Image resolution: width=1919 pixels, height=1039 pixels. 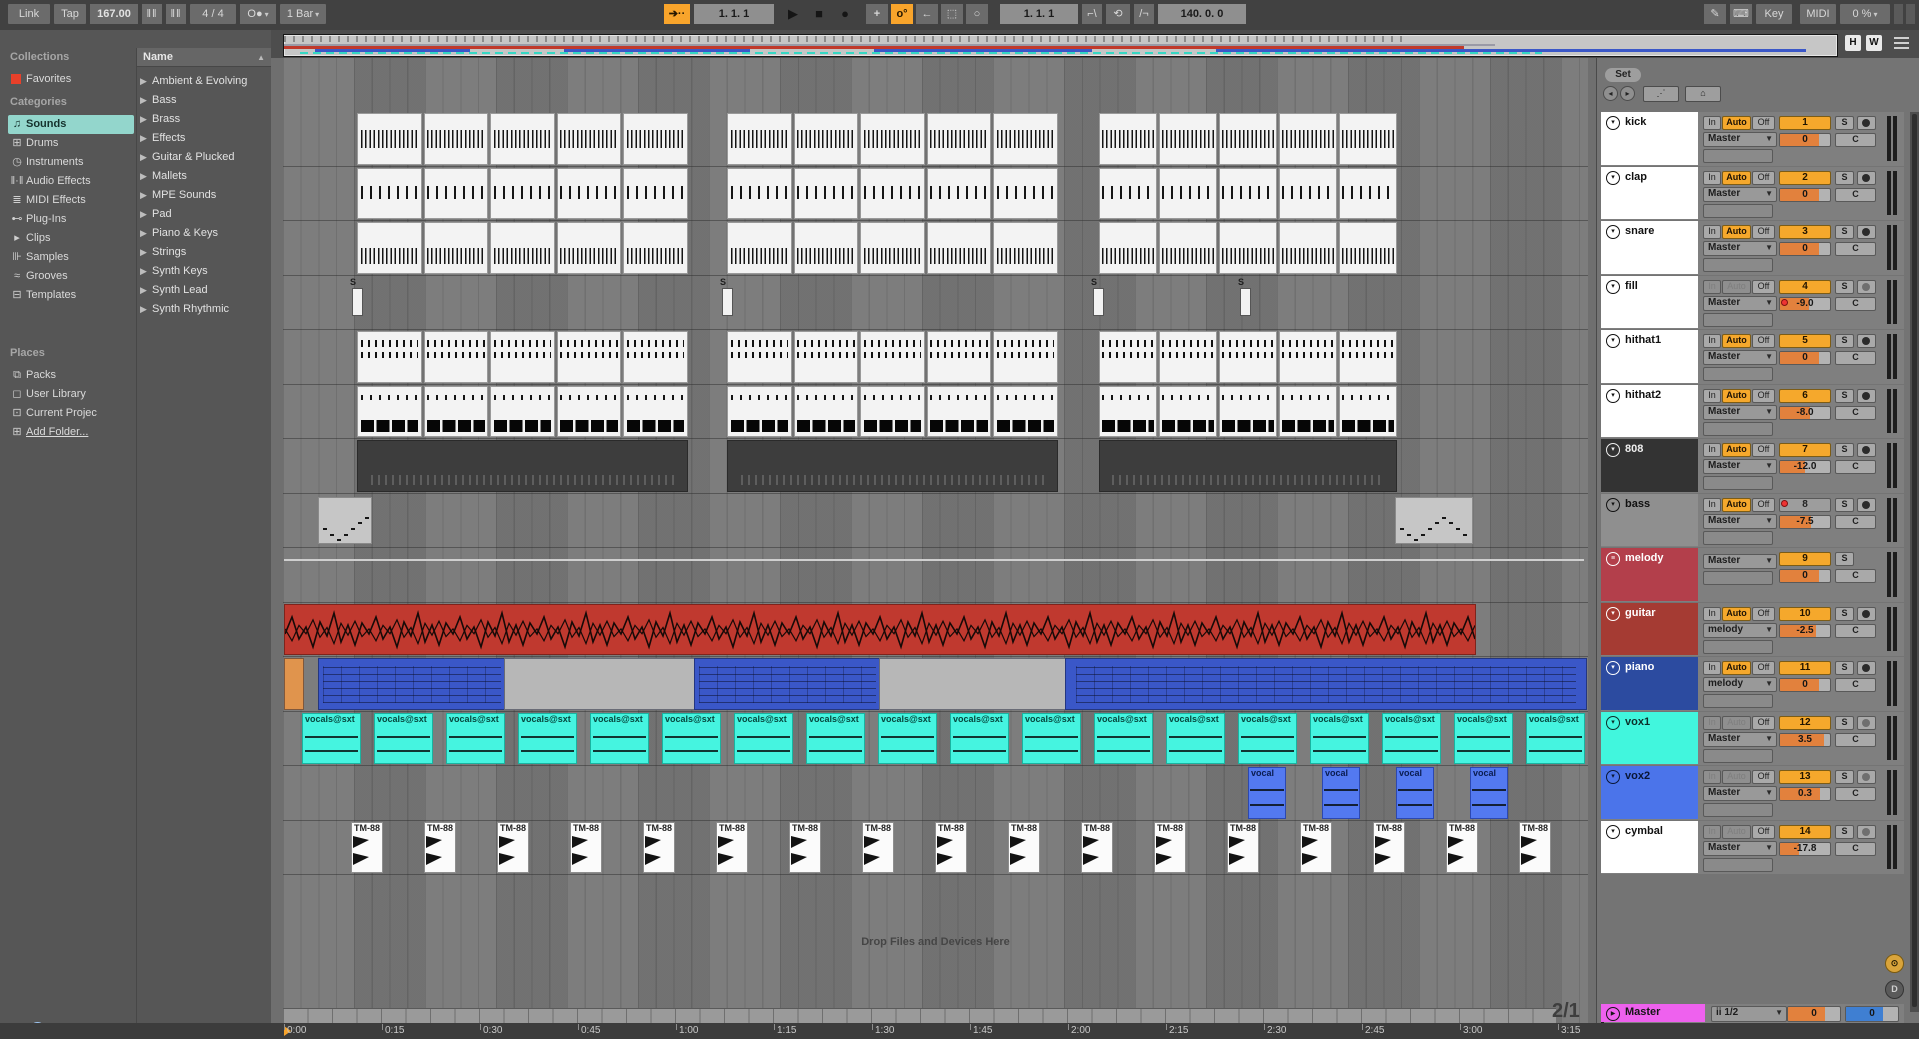 I want to click on browser-folder-ambient-evolving: ▶ Ambient & Evolving, so click(x=205, y=81).